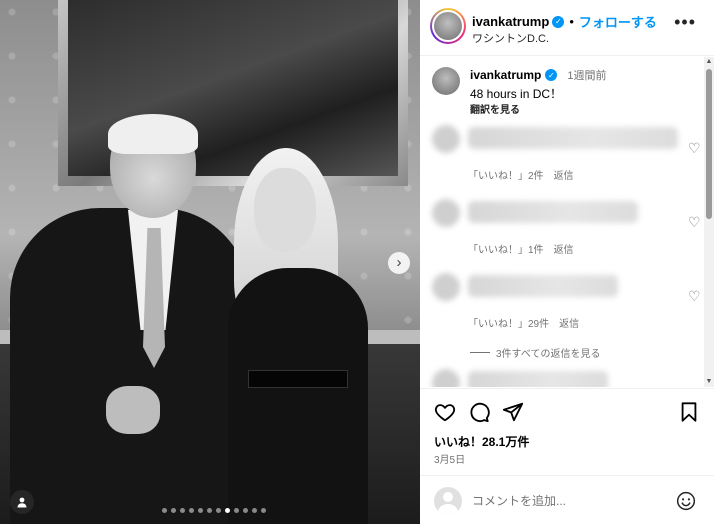  Describe the element at coordinates (567, 456) in the screenshot. I see `post-actions: いいね！28.1万件 3月5日` at that location.